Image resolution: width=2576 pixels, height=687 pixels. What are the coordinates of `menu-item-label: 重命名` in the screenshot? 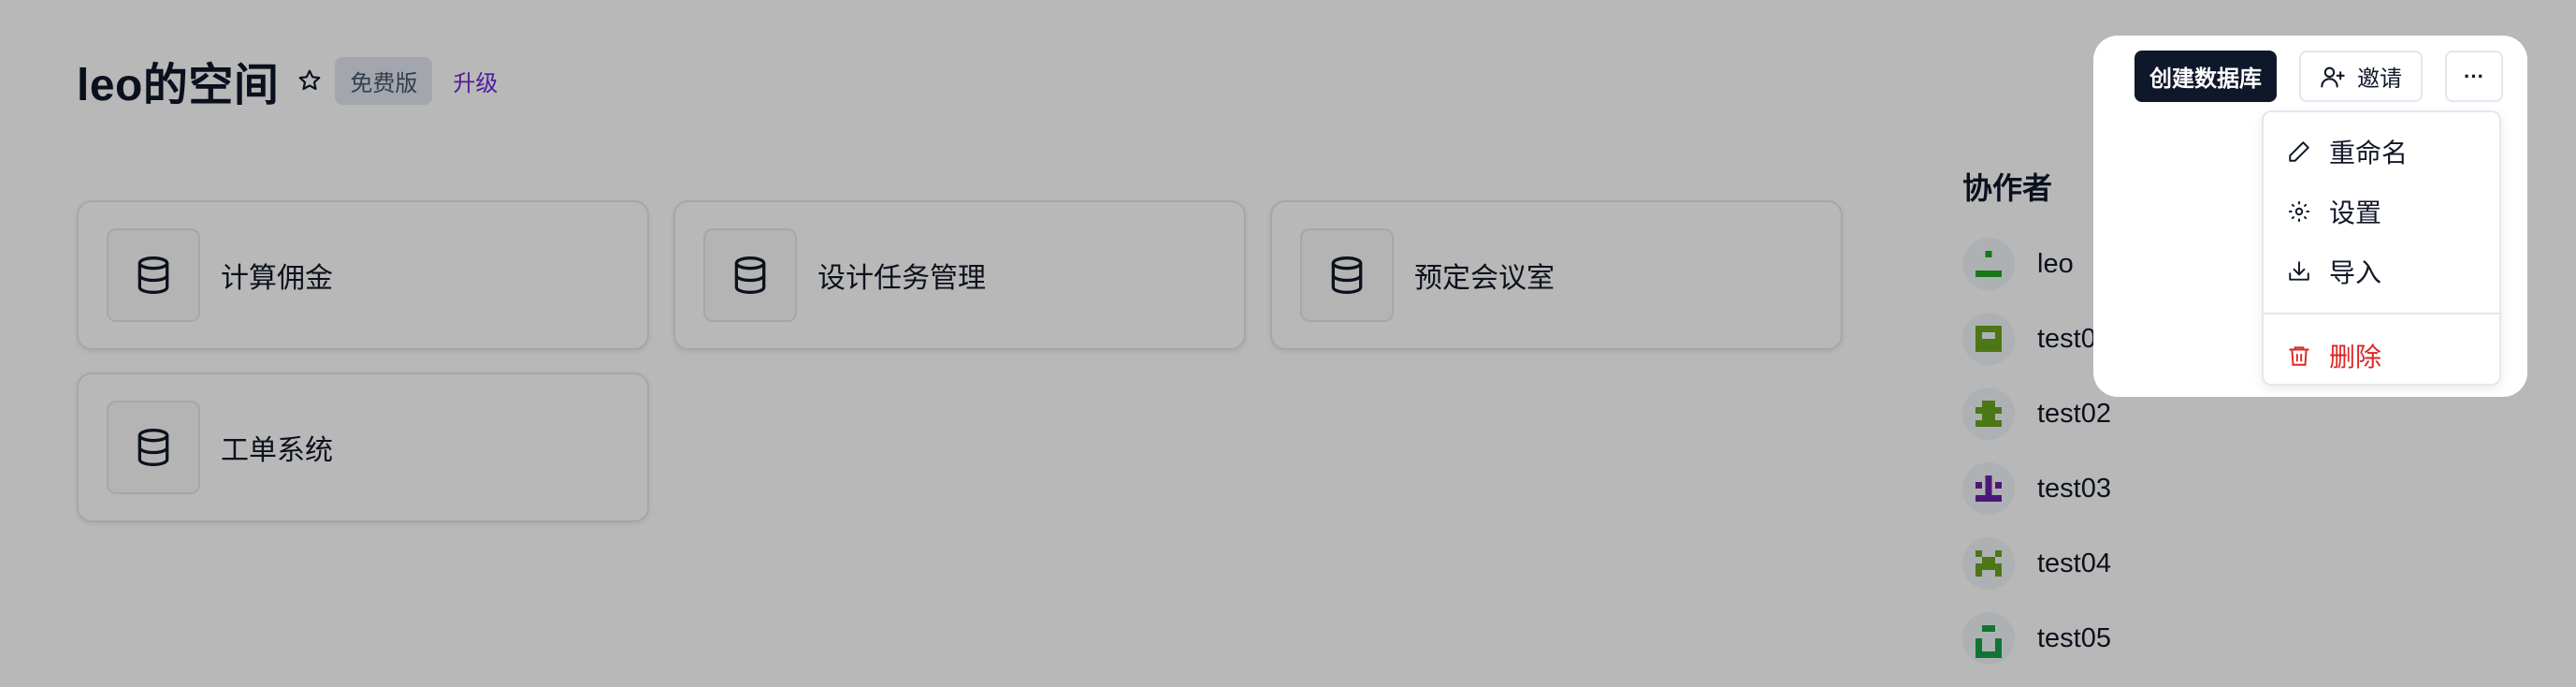 It's located at (2369, 153).